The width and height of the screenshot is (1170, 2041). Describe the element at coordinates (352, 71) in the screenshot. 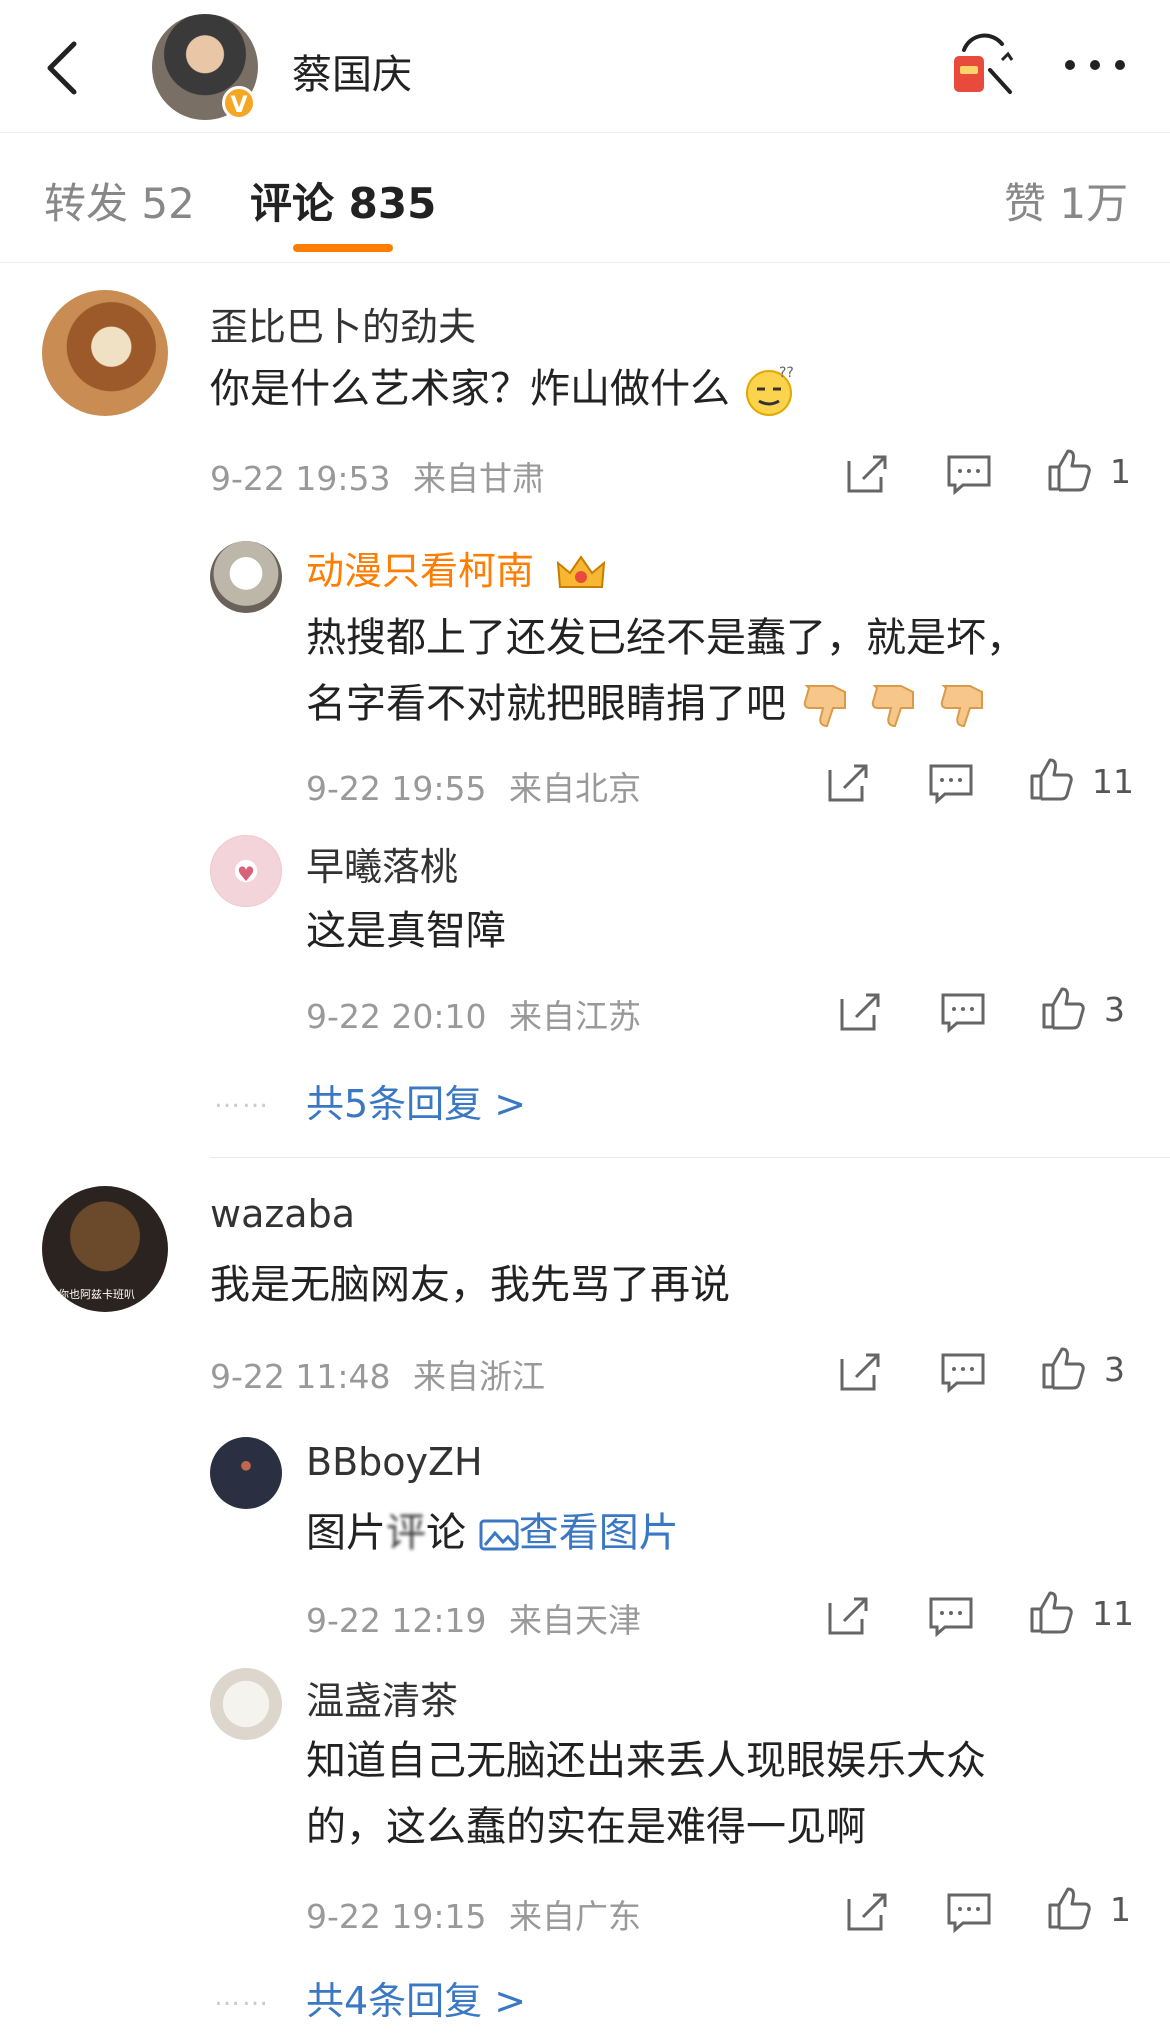

I see `author-name: 蔡国庆` at that location.